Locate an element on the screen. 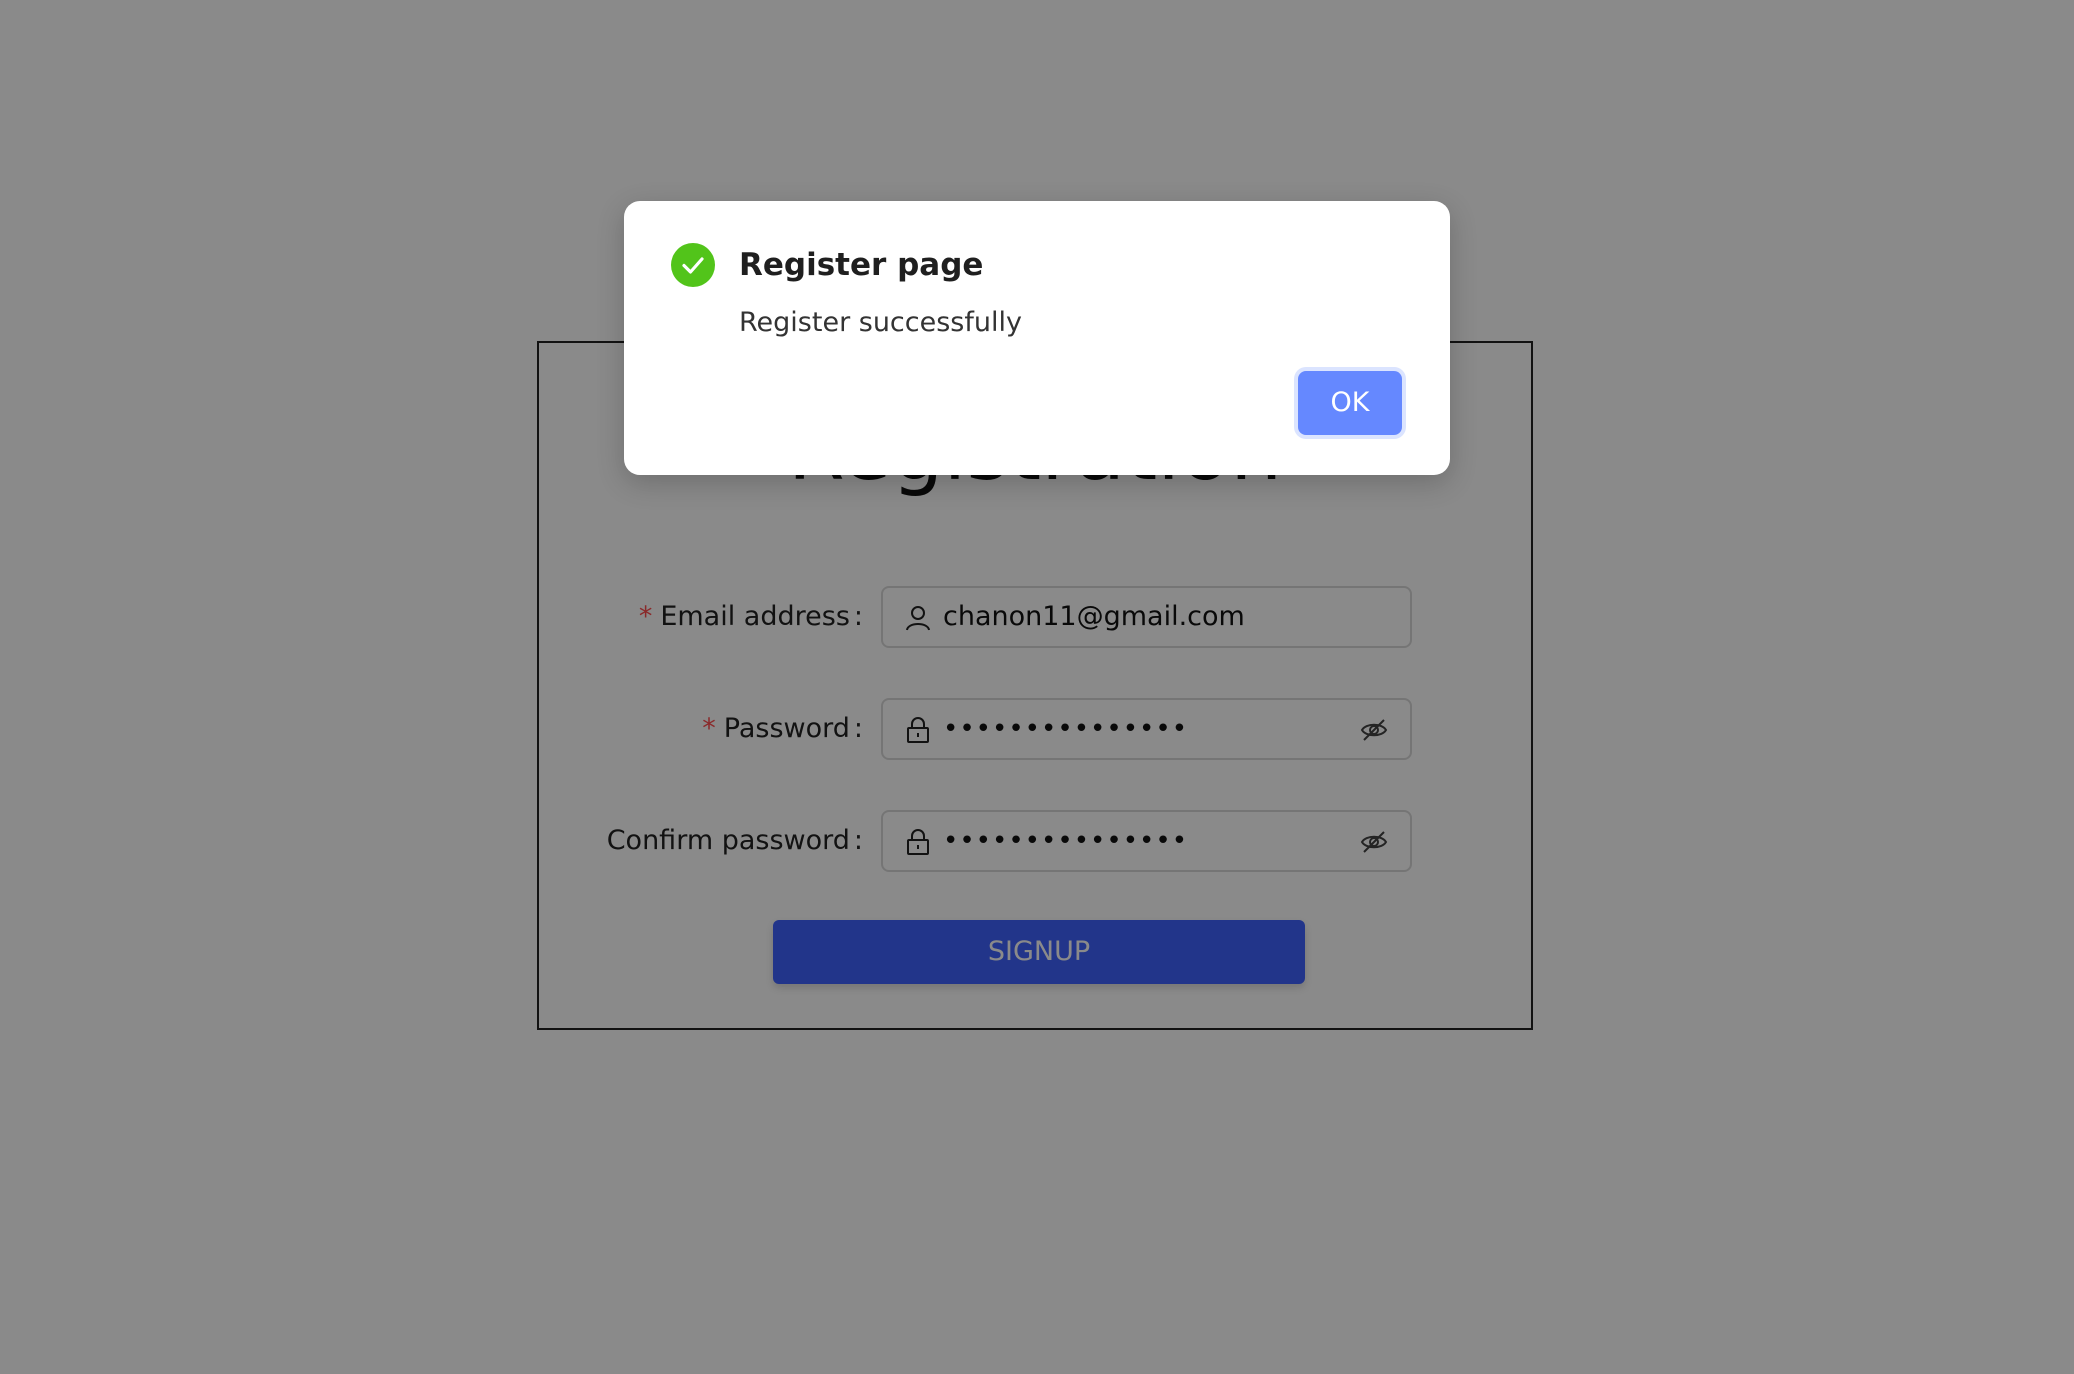 This screenshot has height=1374, width=2074. success-modal: Register page Register successfully OK is located at coordinates (1037, 338).